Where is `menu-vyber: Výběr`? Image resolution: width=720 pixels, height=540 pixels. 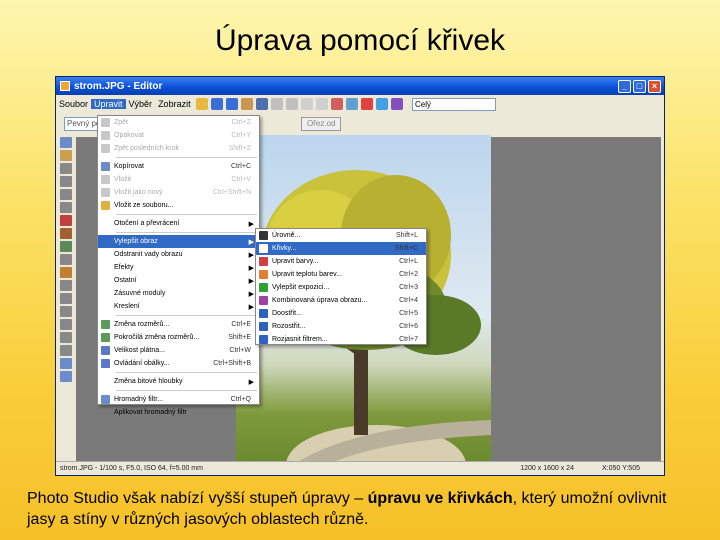 menu-vyber: Výběr is located at coordinates (141, 104).